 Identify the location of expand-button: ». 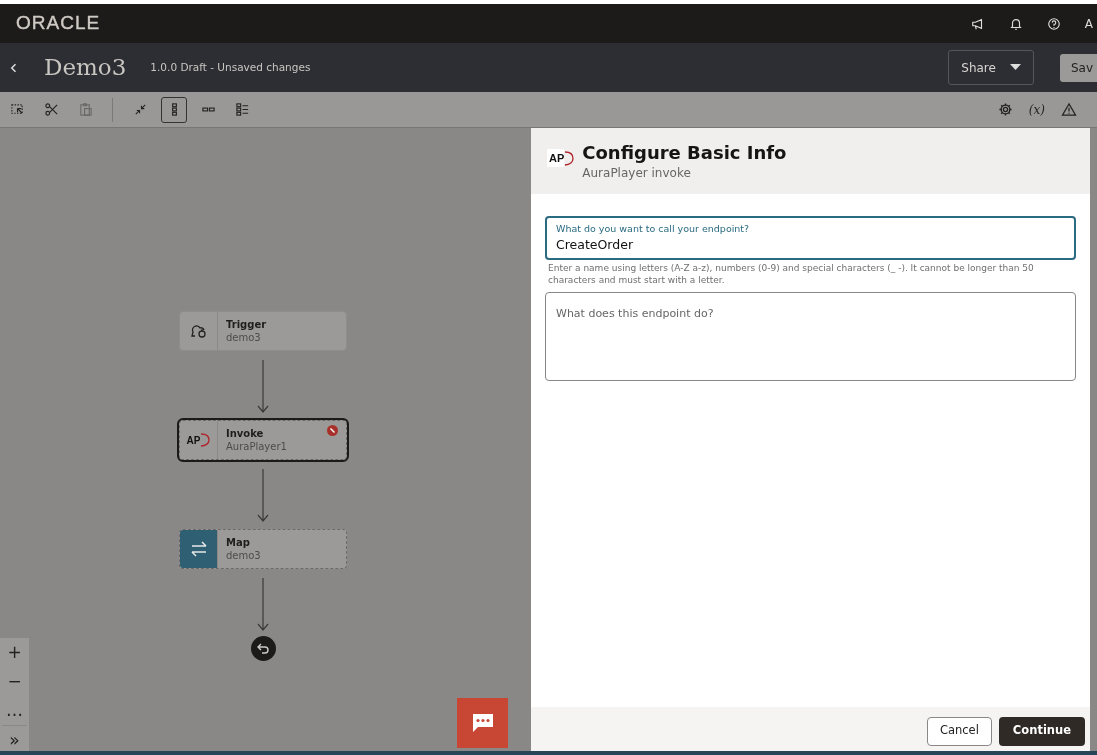
(14, 740).